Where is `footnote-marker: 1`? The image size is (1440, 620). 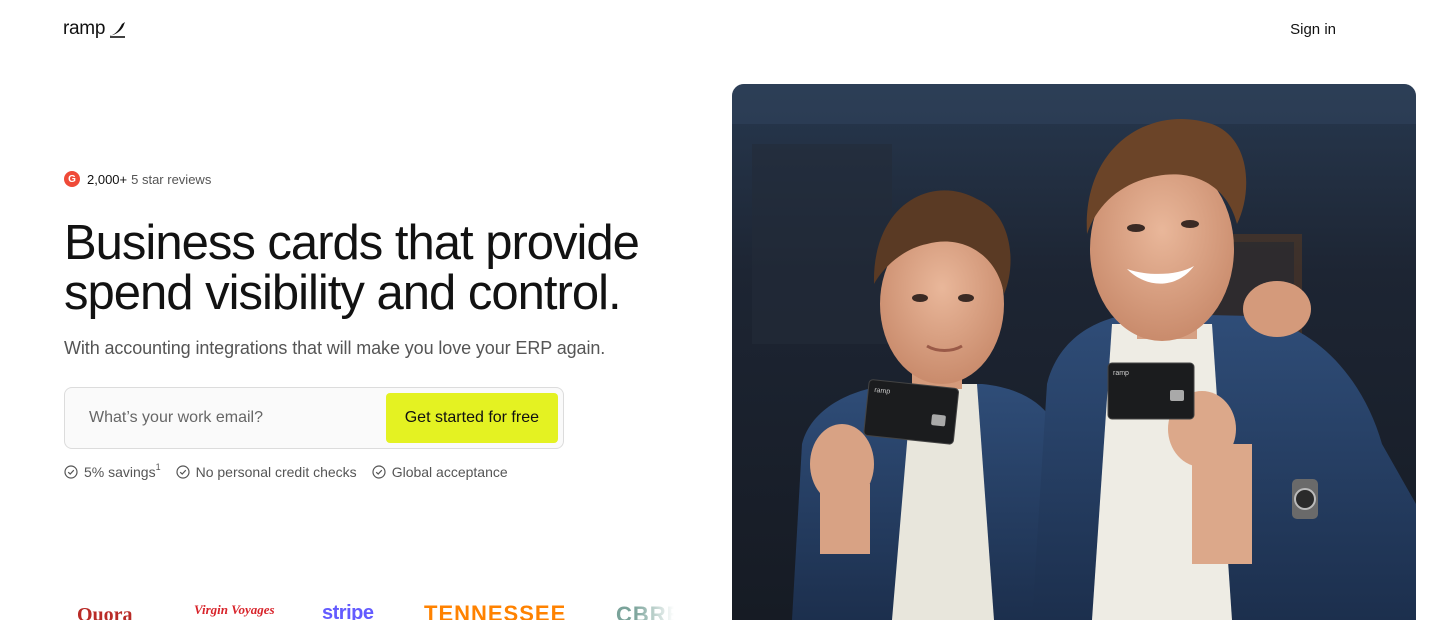
footnote-marker: 1 is located at coordinates (158, 467).